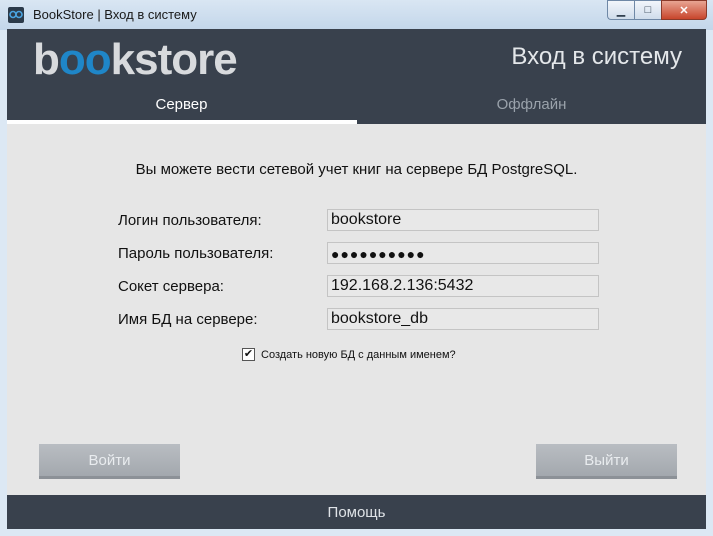  Describe the element at coordinates (596, 56) in the screenshot. I see `header-title: Вход в систему` at that location.